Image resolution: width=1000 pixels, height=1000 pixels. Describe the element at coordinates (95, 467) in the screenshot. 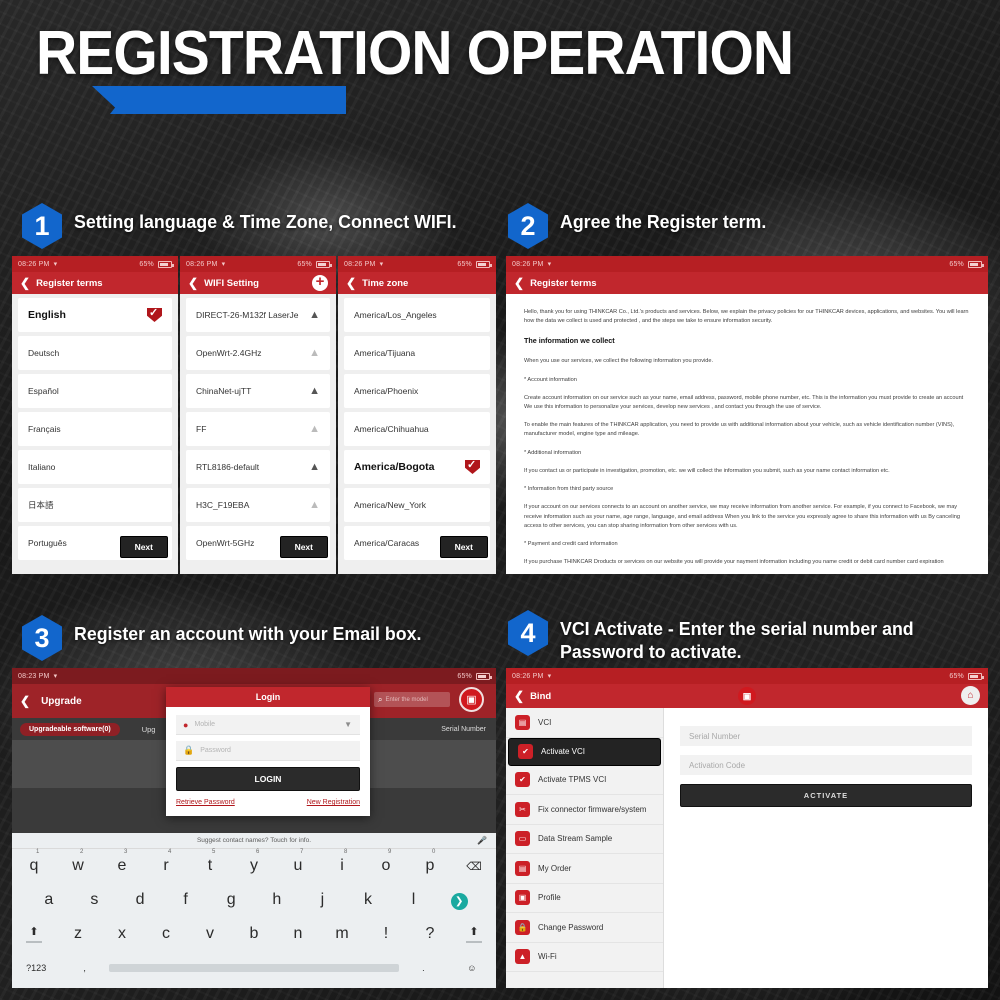

I see `list-item: Italiano` at that location.